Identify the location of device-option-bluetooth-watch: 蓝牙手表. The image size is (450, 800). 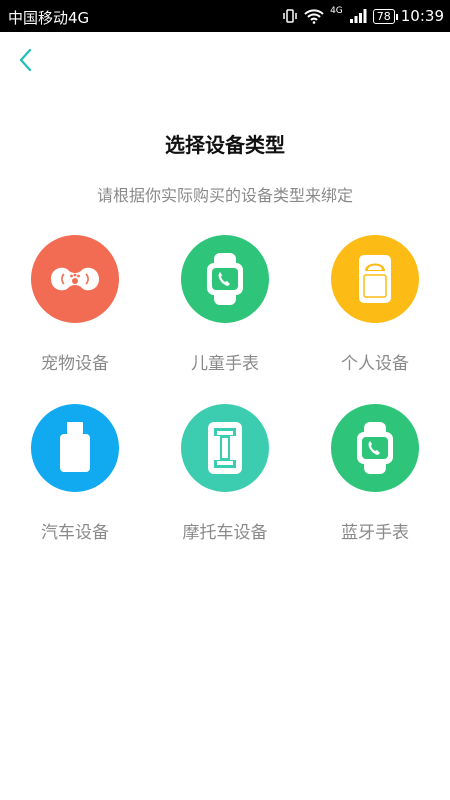
(375, 473).